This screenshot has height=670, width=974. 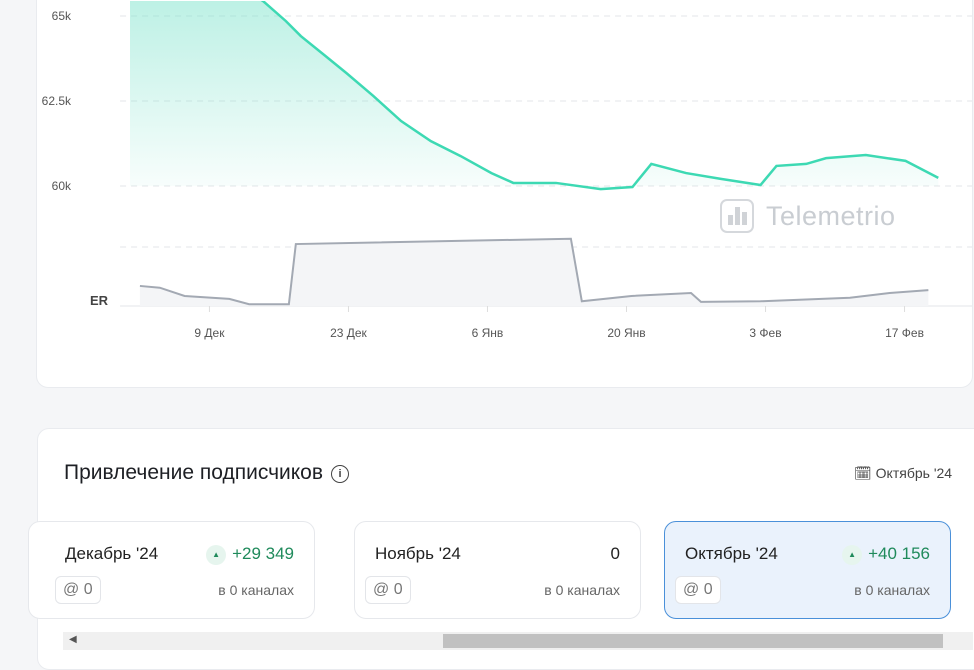 What do you see at coordinates (171, 570) in the screenshot?
I see `month-card: Декабрь '24 ▲ +29 349 @ 0 в 0 каналах` at bounding box center [171, 570].